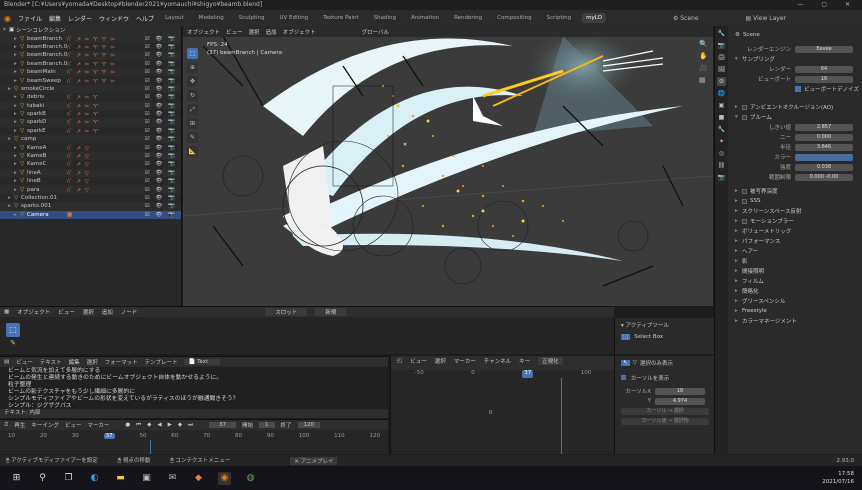  Describe the element at coordinates (795, 241) in the screenshot. I see `properties-section: ▸ パフォーマンス` at that location.